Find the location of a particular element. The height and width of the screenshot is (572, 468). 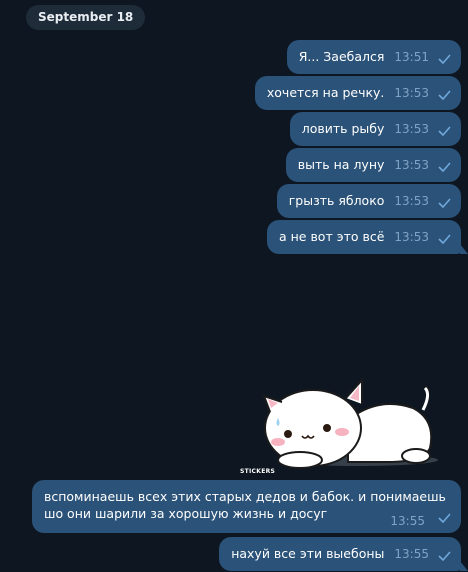

cat-sticker is located at coordinates (338, 423).